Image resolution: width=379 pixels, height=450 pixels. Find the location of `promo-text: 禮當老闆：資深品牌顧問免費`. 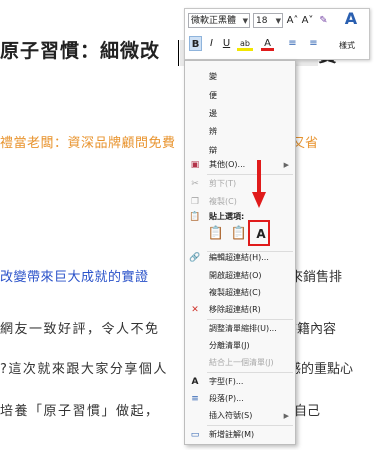

promo-text: 禮當老闆：資深品牌顧問免費 is located at coordinates (88, 143).